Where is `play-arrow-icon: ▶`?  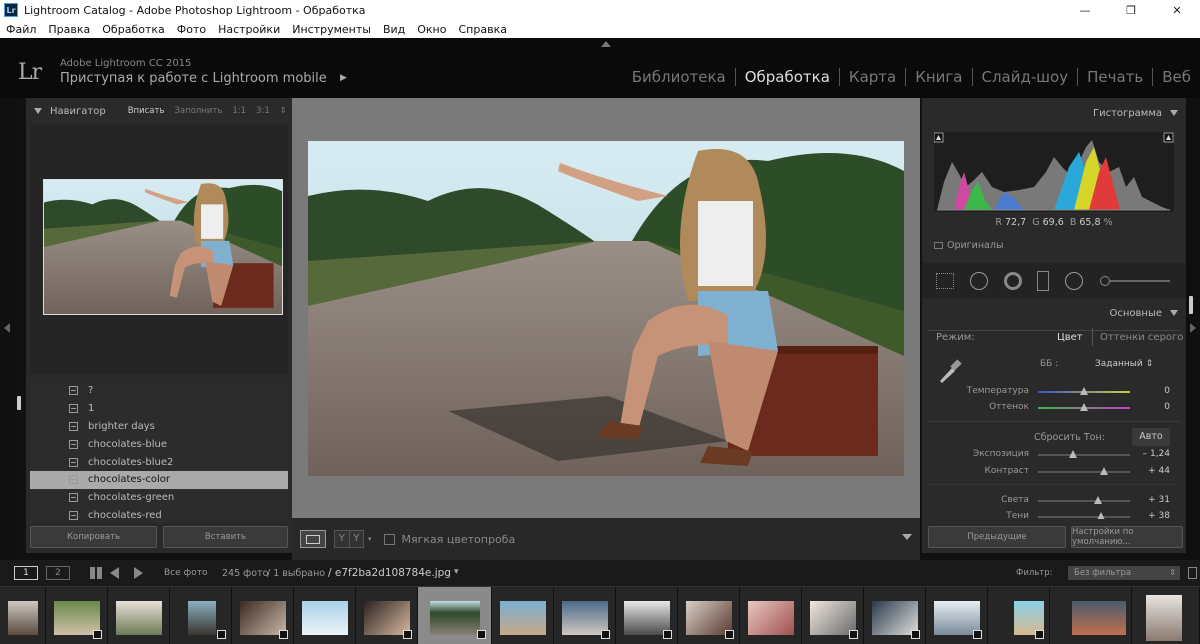
play-arrow-icon: ▶ is located at coordinates (343, 78).